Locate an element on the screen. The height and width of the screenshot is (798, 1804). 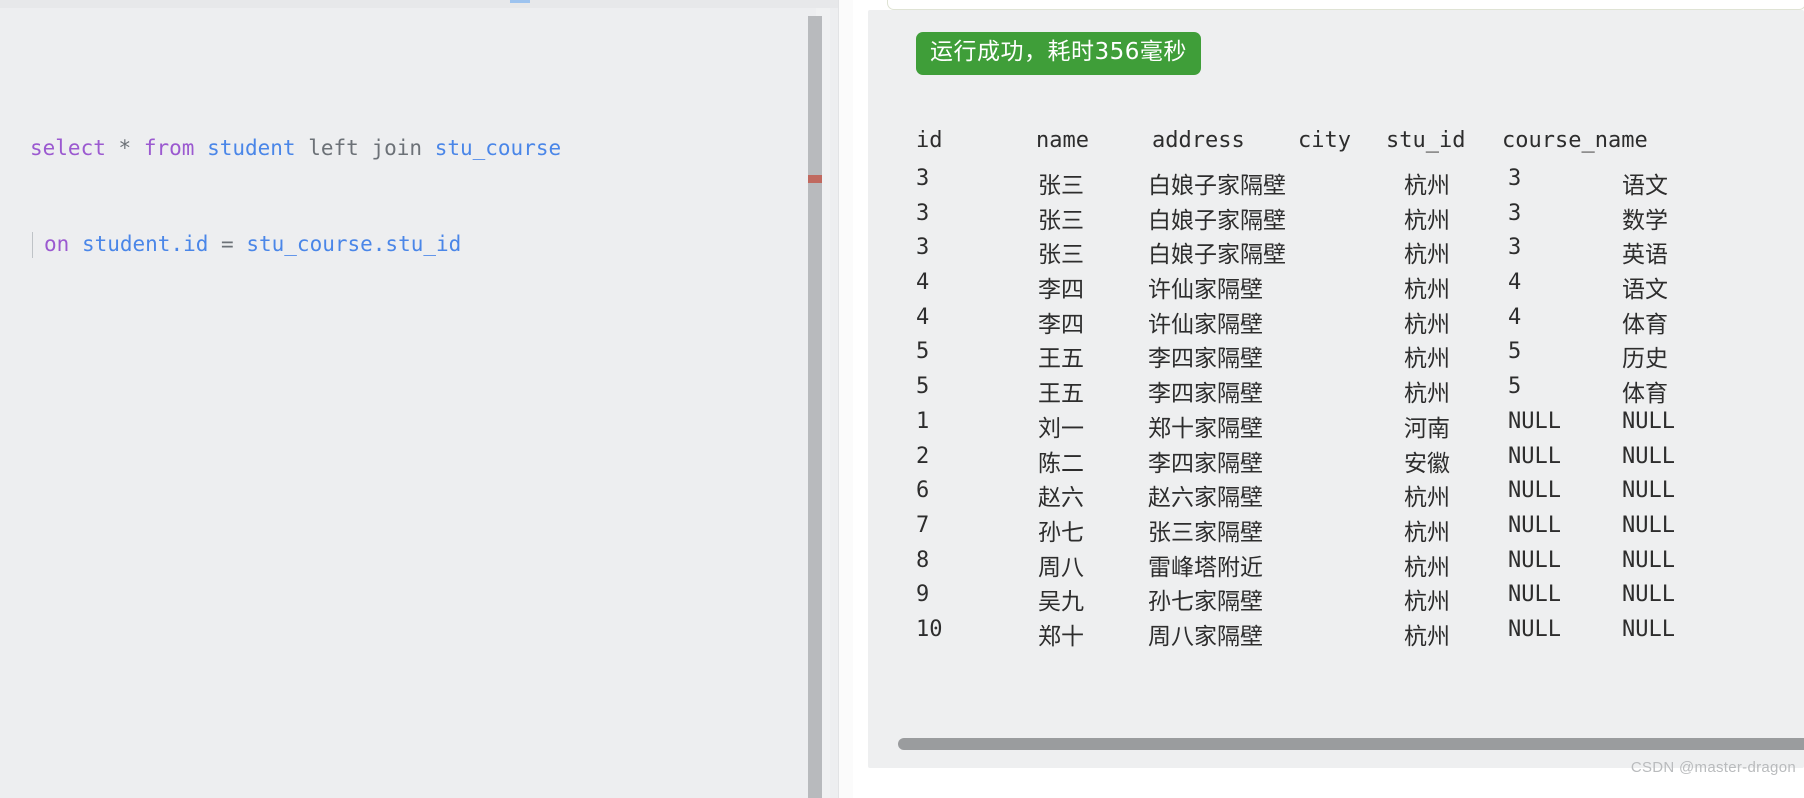
result-horizontal-scrollbar-thumb is located at coordinates (1351, 744).